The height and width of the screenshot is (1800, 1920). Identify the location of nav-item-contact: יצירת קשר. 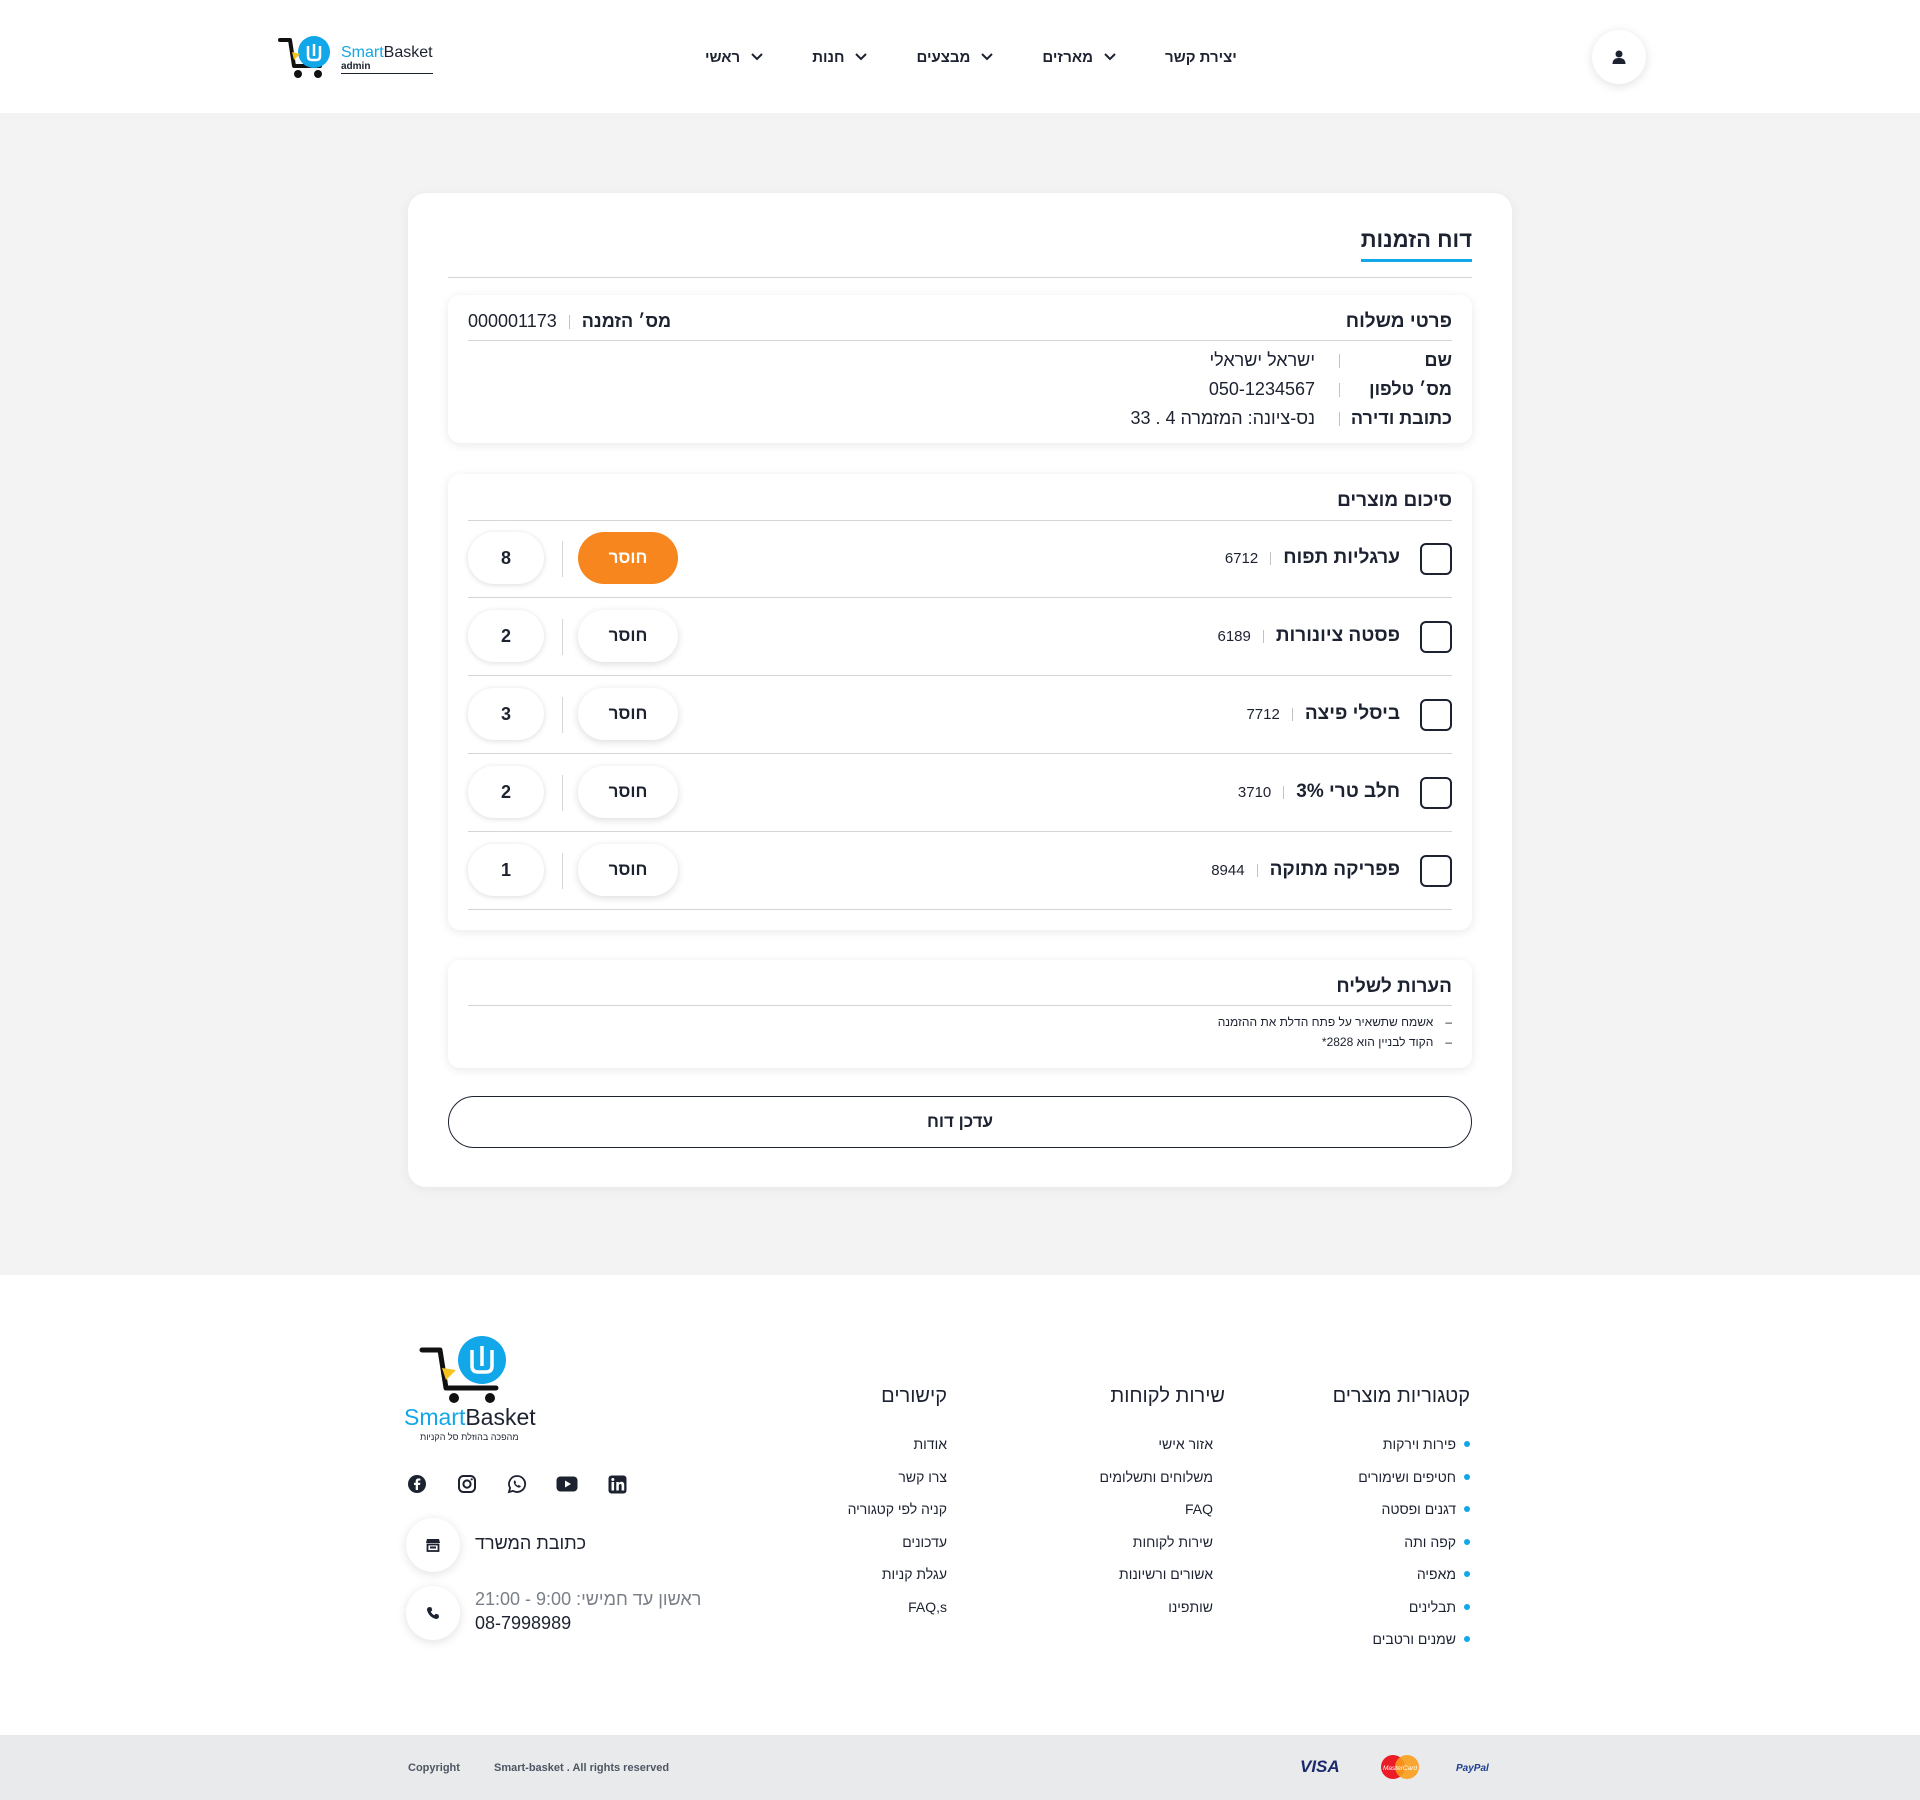
(1201, 57).